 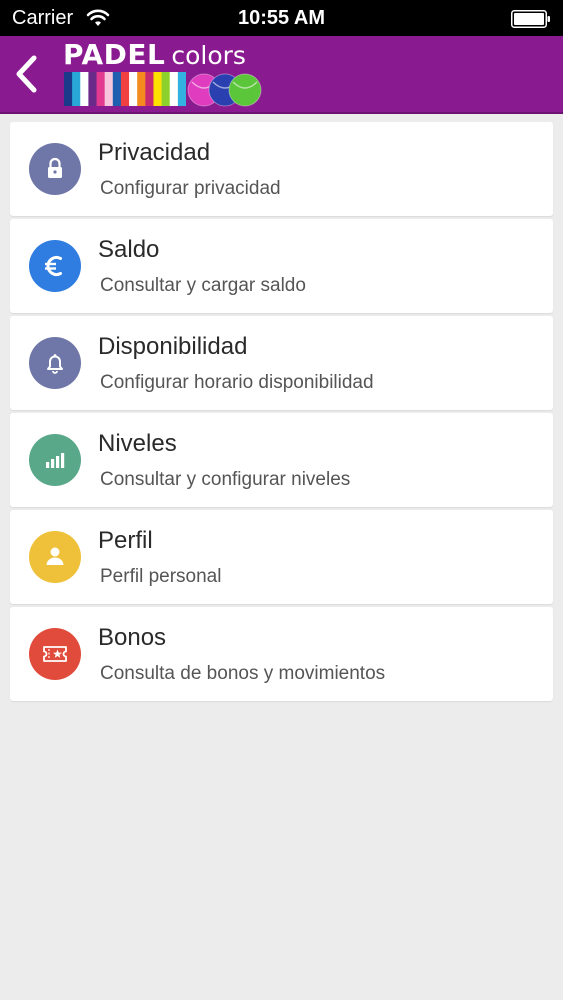 I want to click on person-icon, so click(x=55, y=557).